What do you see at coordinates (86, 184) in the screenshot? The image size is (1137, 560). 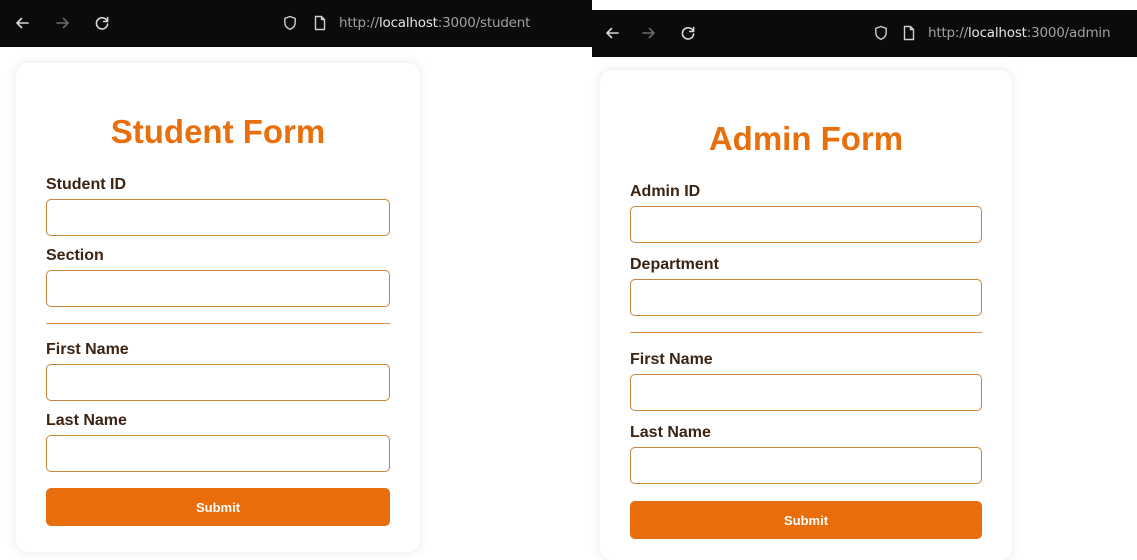 I see `student-id-label: Student ID` at bounding box center [86, 184].